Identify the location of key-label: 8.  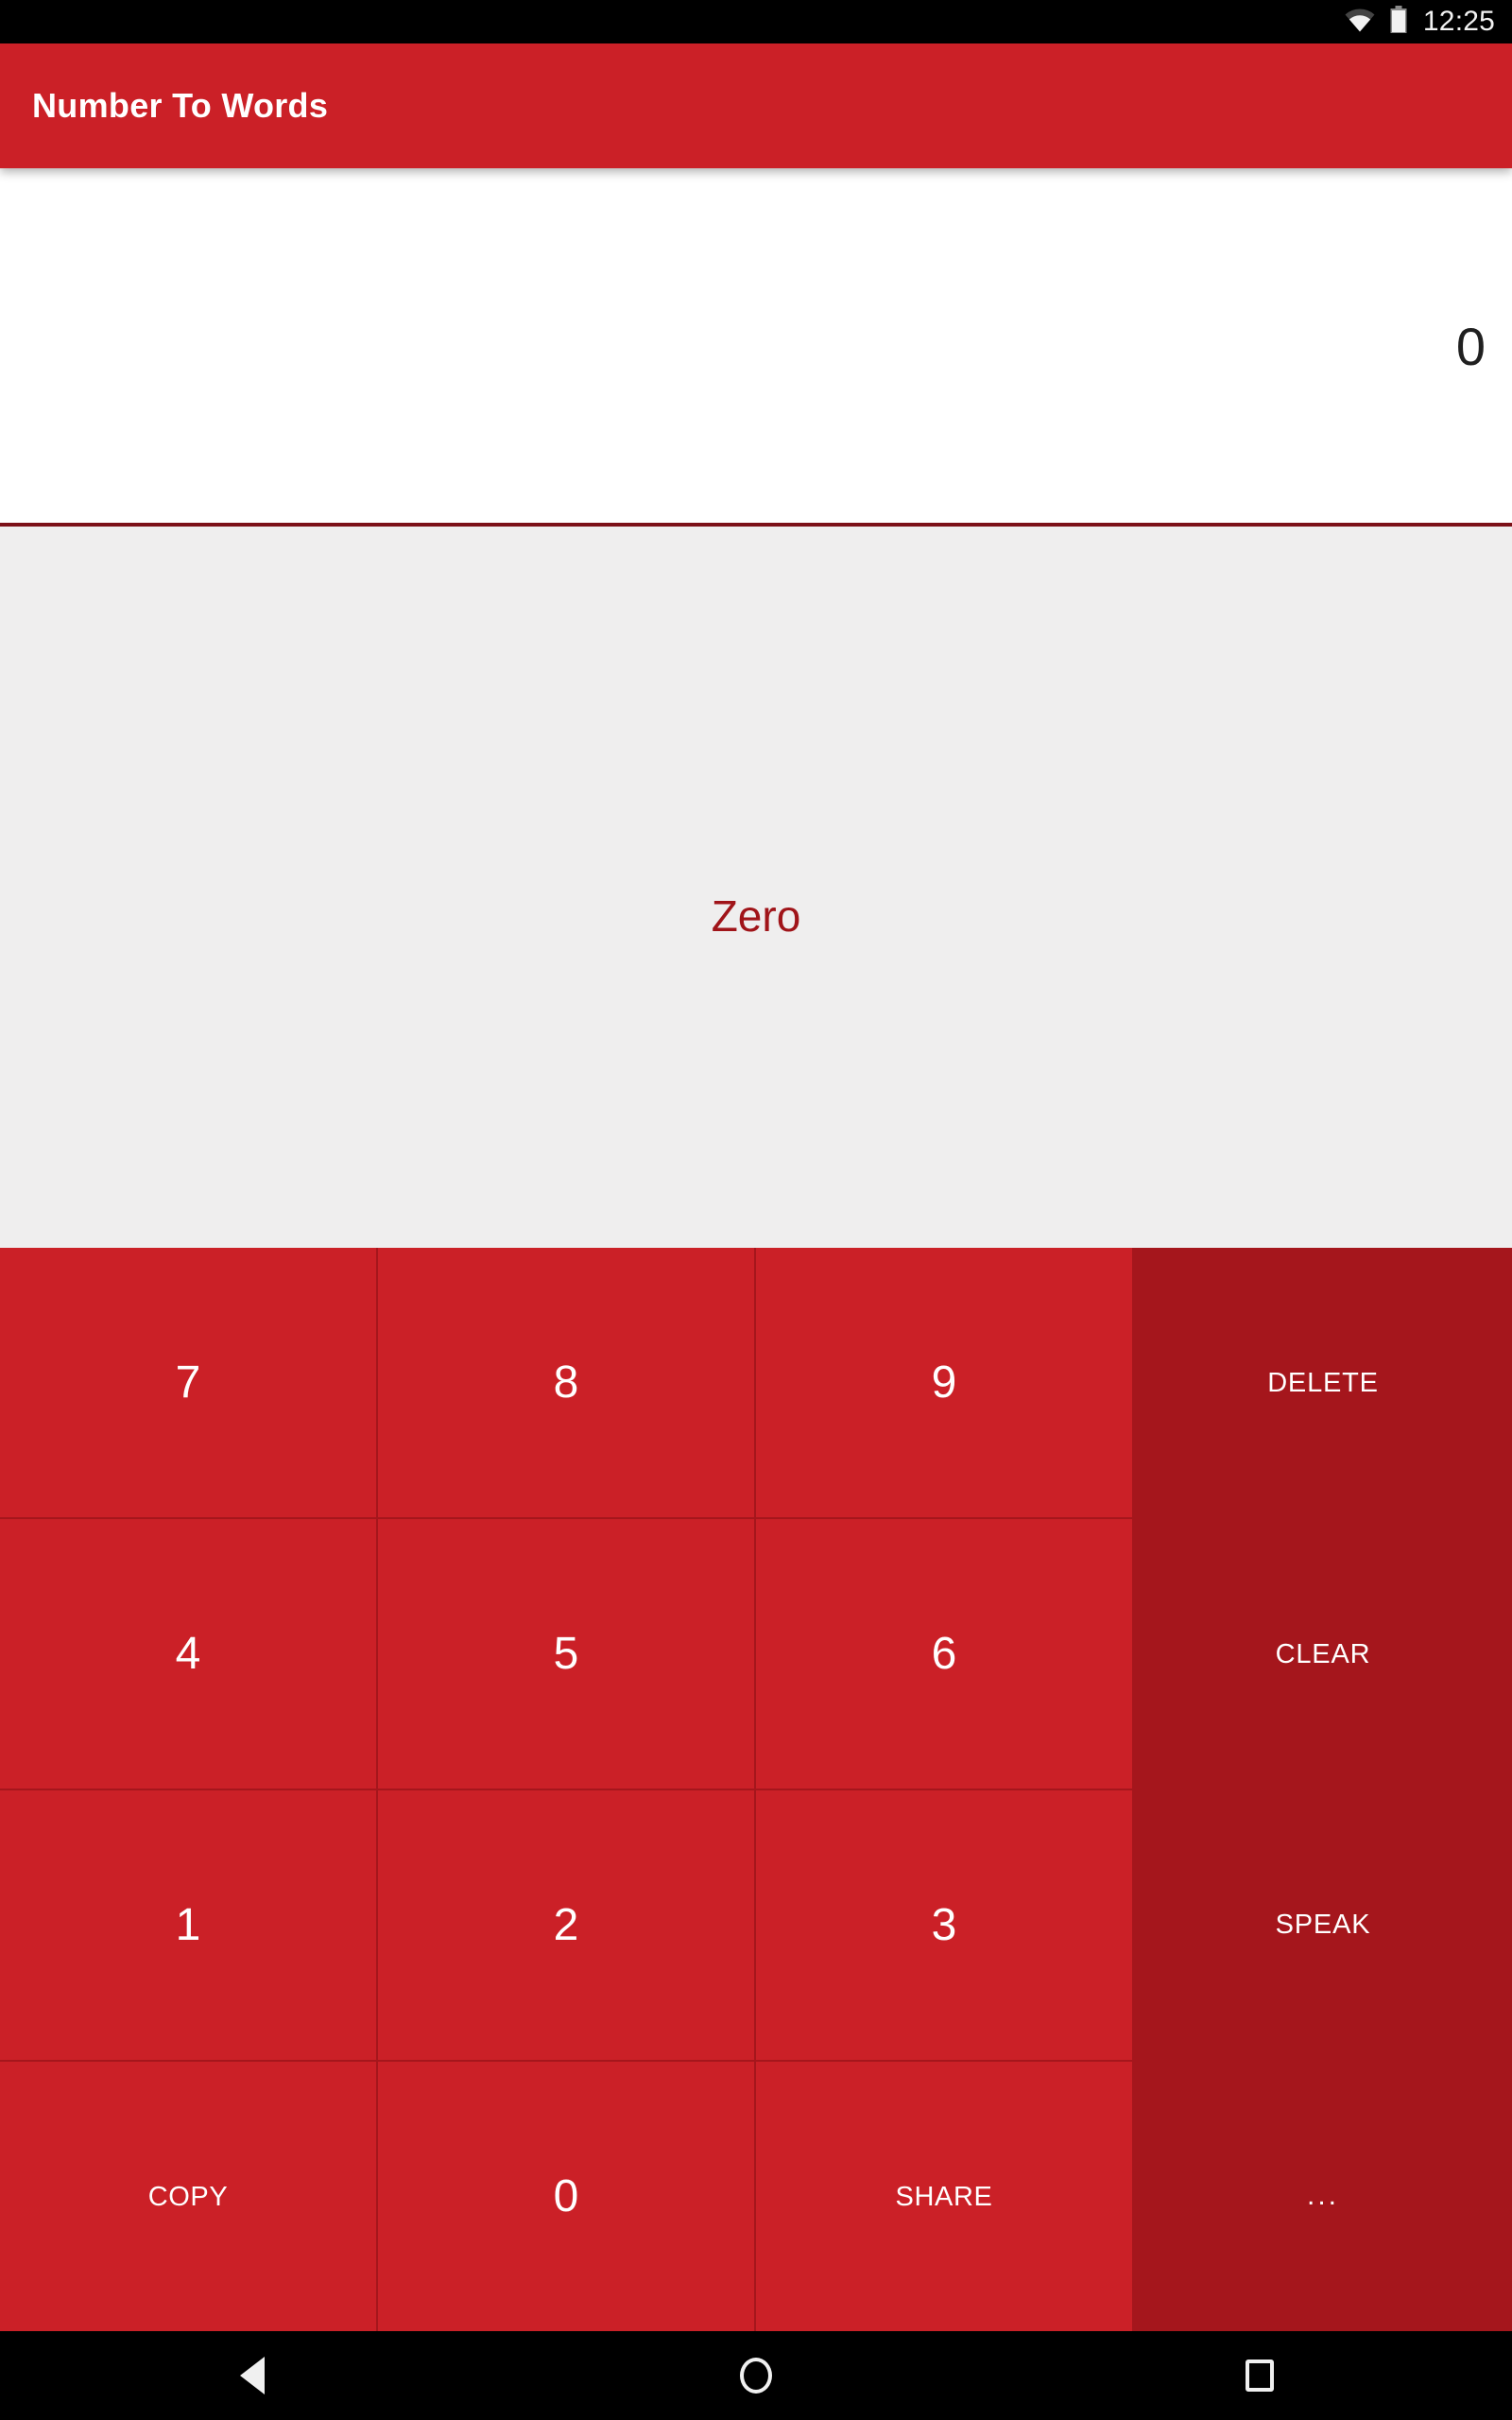
(566, 1382).